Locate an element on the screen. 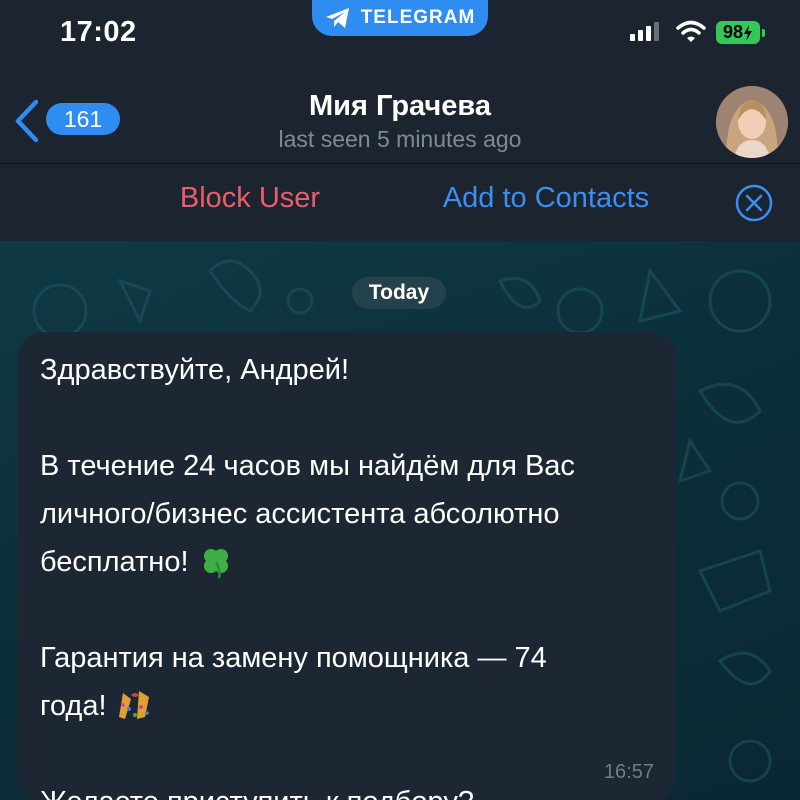 This screenshot has width=800, height=800. charging-bolt-icon is located at coordinates (748, 32).